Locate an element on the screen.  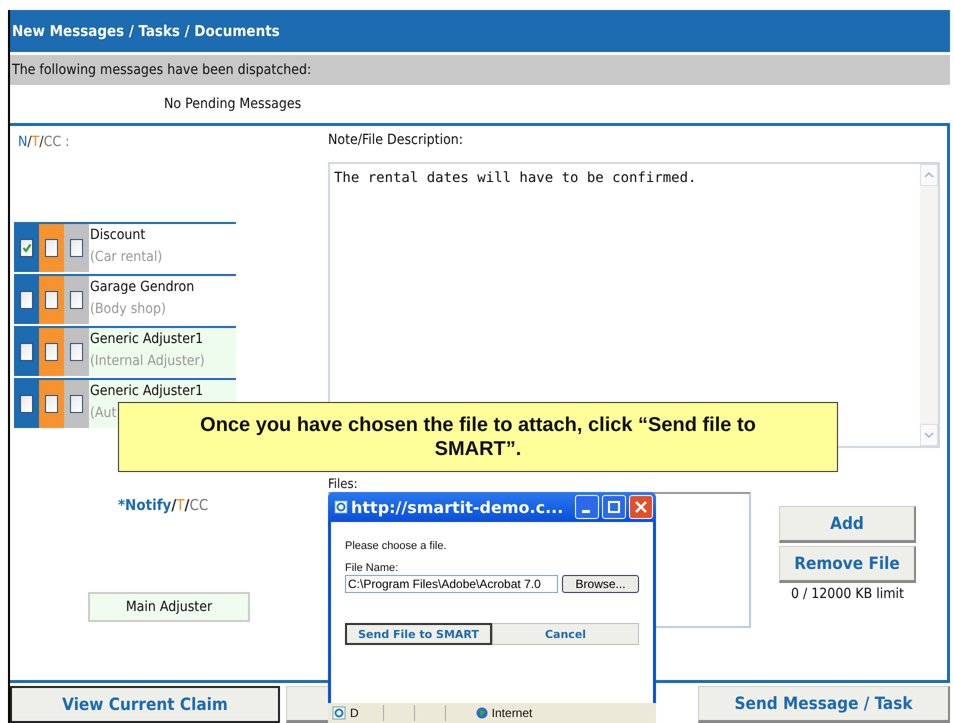
instruction-tooltip: Once you have chosen the file to attach, click “Send file to SMART”. is located at coordinates (478, 437).